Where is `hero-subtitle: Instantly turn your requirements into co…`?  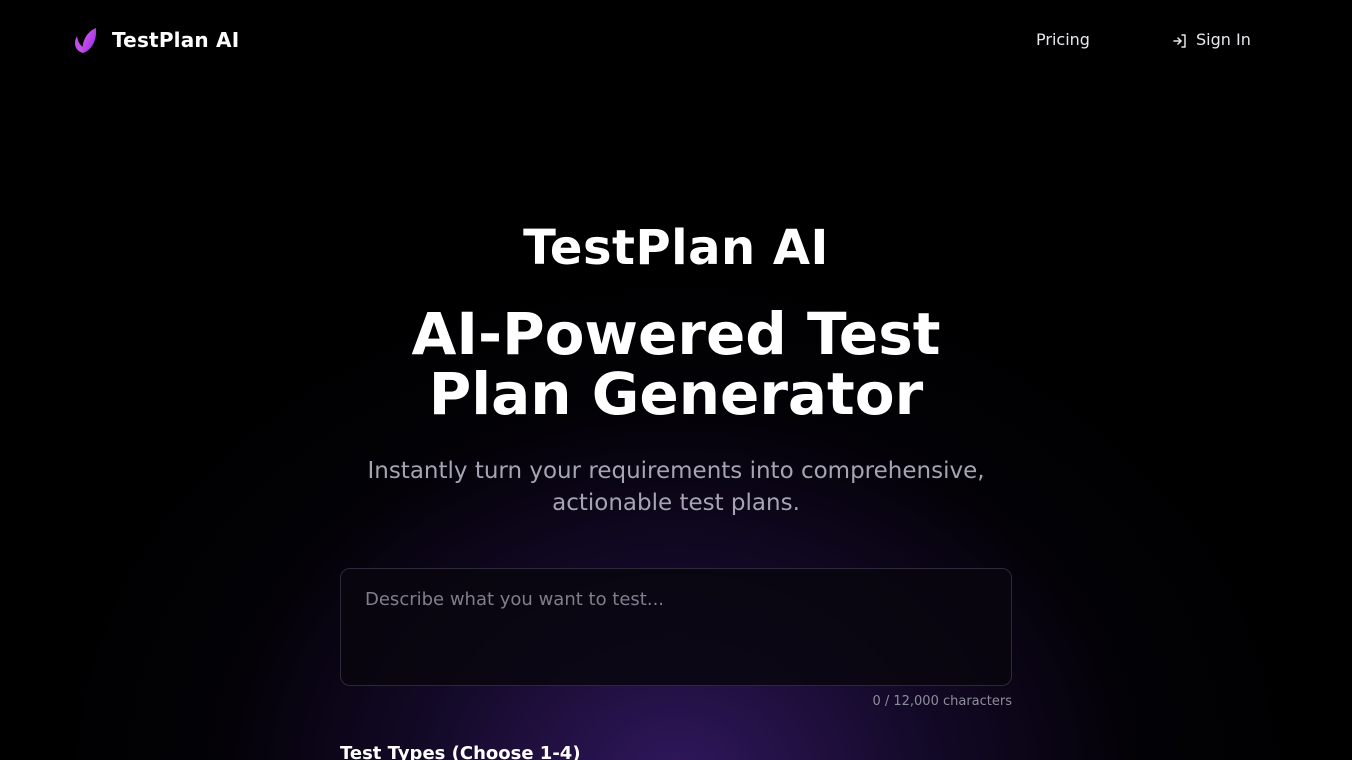 hero-subtitle: Instantly turn your requirements into co… is located at coordinates (676, 487).